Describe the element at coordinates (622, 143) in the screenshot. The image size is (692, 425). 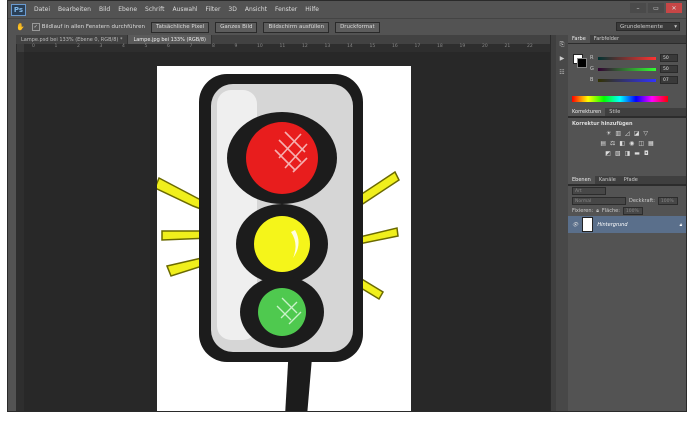
I see `black-white-icon: ◧` at that location.